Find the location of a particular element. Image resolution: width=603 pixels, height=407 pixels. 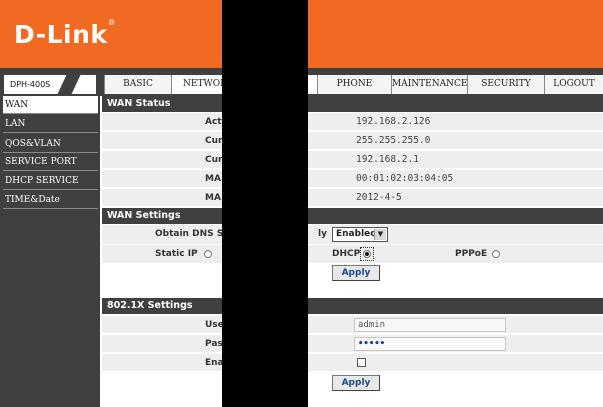

tab-basic: BASIC is located at coordinates (137, 84).